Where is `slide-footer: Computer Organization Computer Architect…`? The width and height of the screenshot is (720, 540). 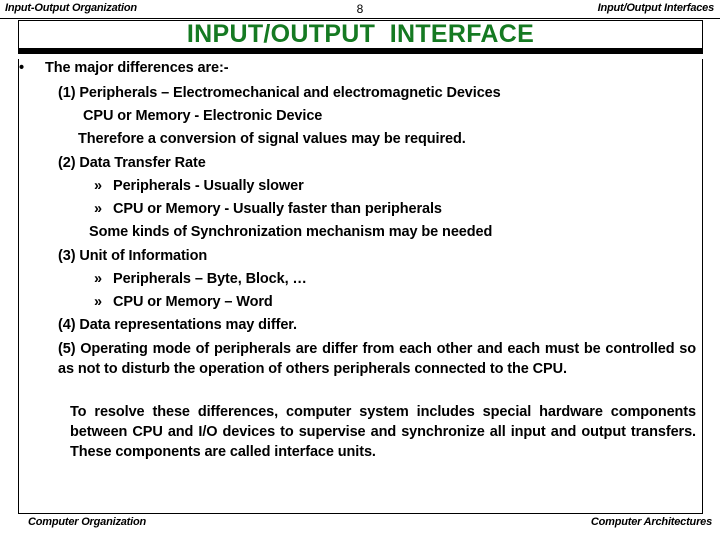 slide-footer: Computer Organization Computer Architect… is located at coordinates (360, 525).